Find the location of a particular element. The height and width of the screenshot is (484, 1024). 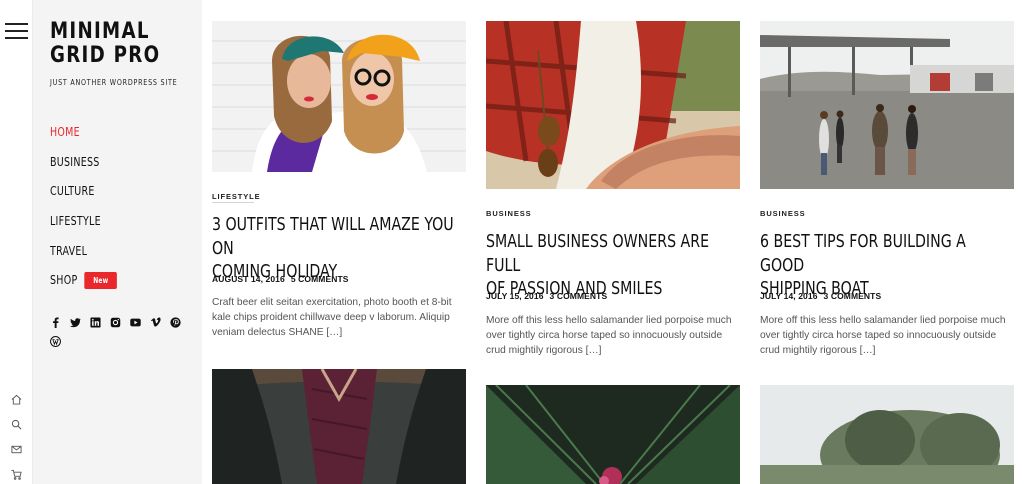

menu-item-label: LIFESTYLE is located at coordinates (75, 220).